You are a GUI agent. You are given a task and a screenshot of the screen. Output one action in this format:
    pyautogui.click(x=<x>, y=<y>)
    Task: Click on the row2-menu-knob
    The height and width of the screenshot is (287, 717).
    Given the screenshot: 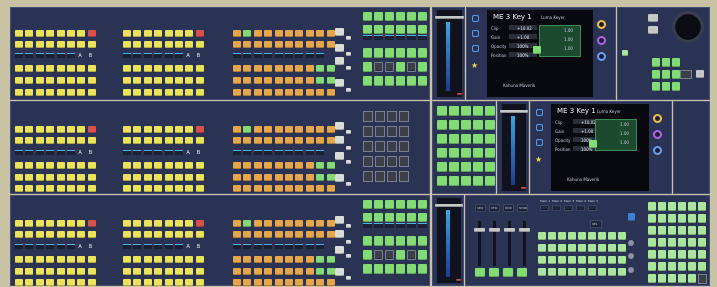 What is the action you would take?
    pyautogui.click(x=657, y=134)
    